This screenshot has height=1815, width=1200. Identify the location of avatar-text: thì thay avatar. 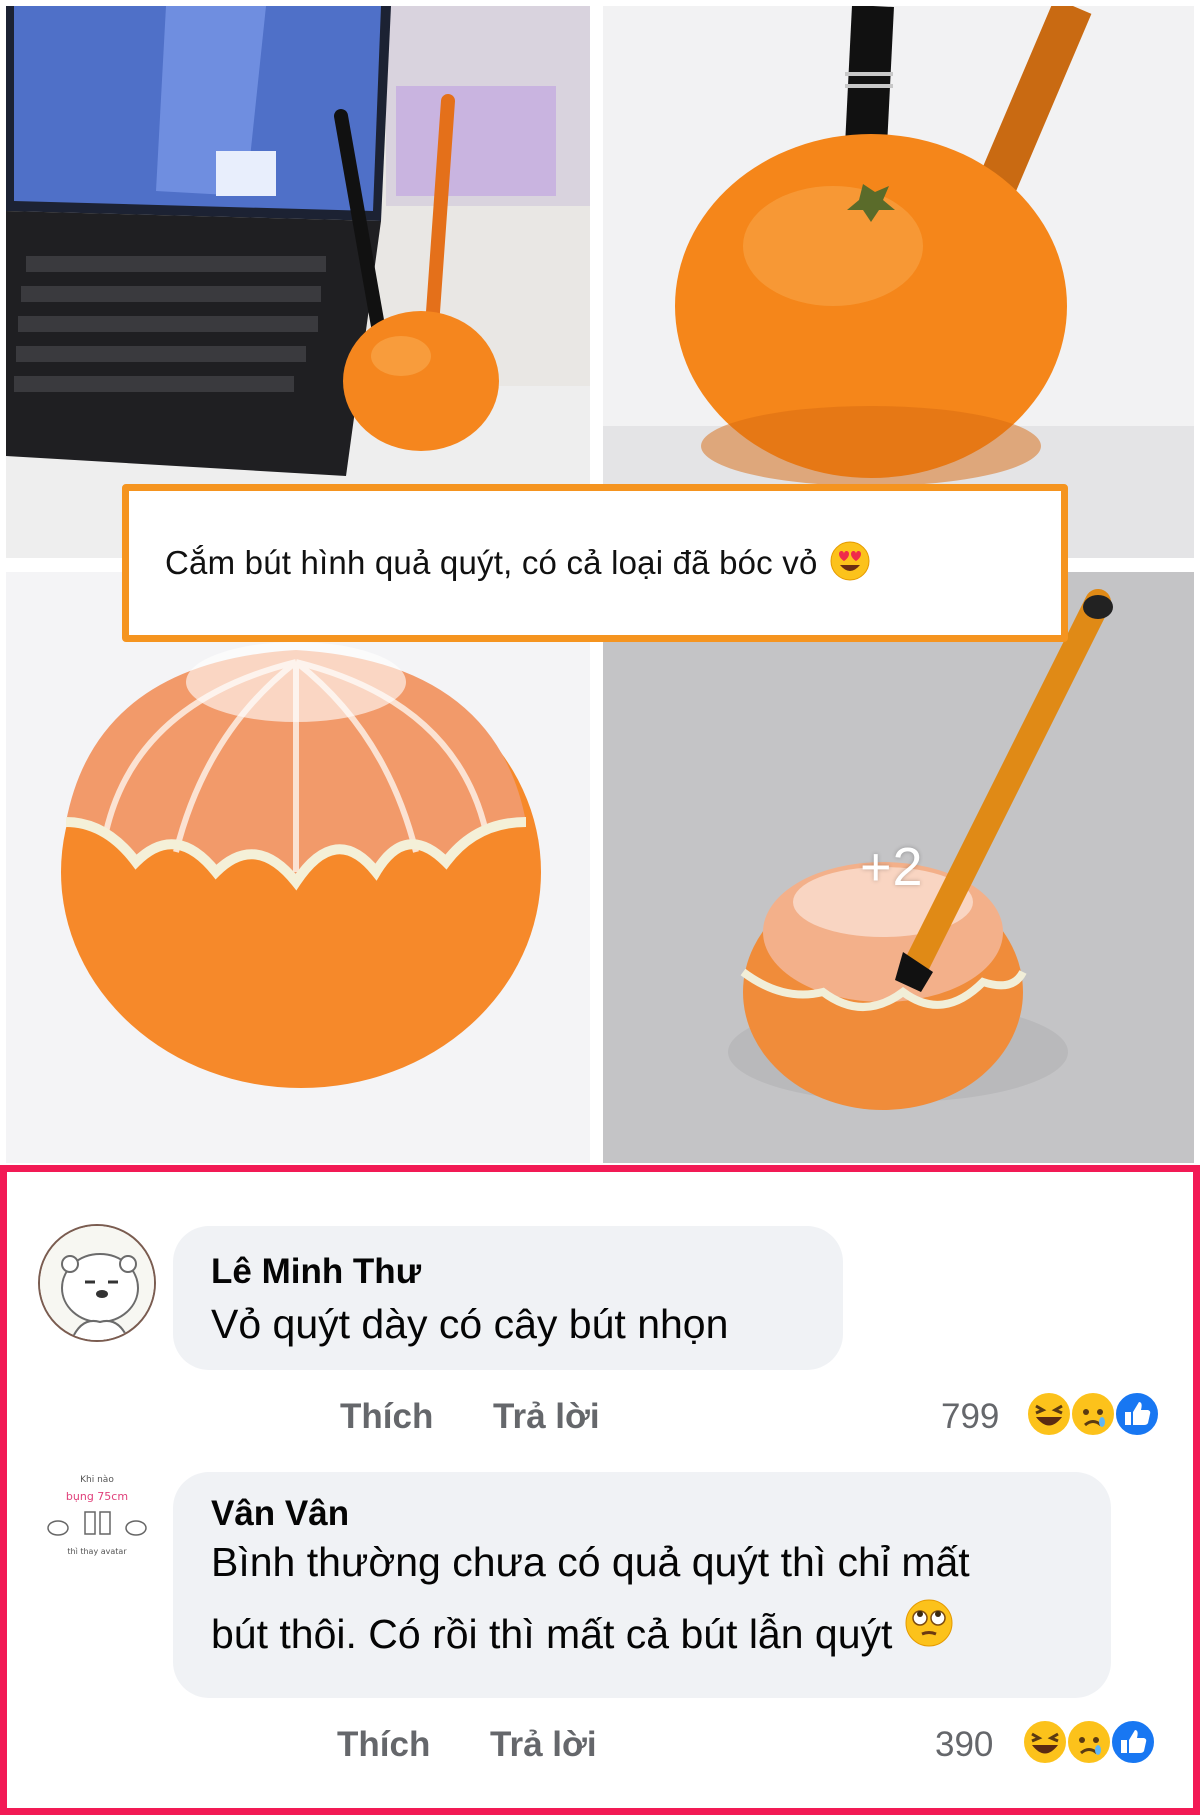
(97, 1551).